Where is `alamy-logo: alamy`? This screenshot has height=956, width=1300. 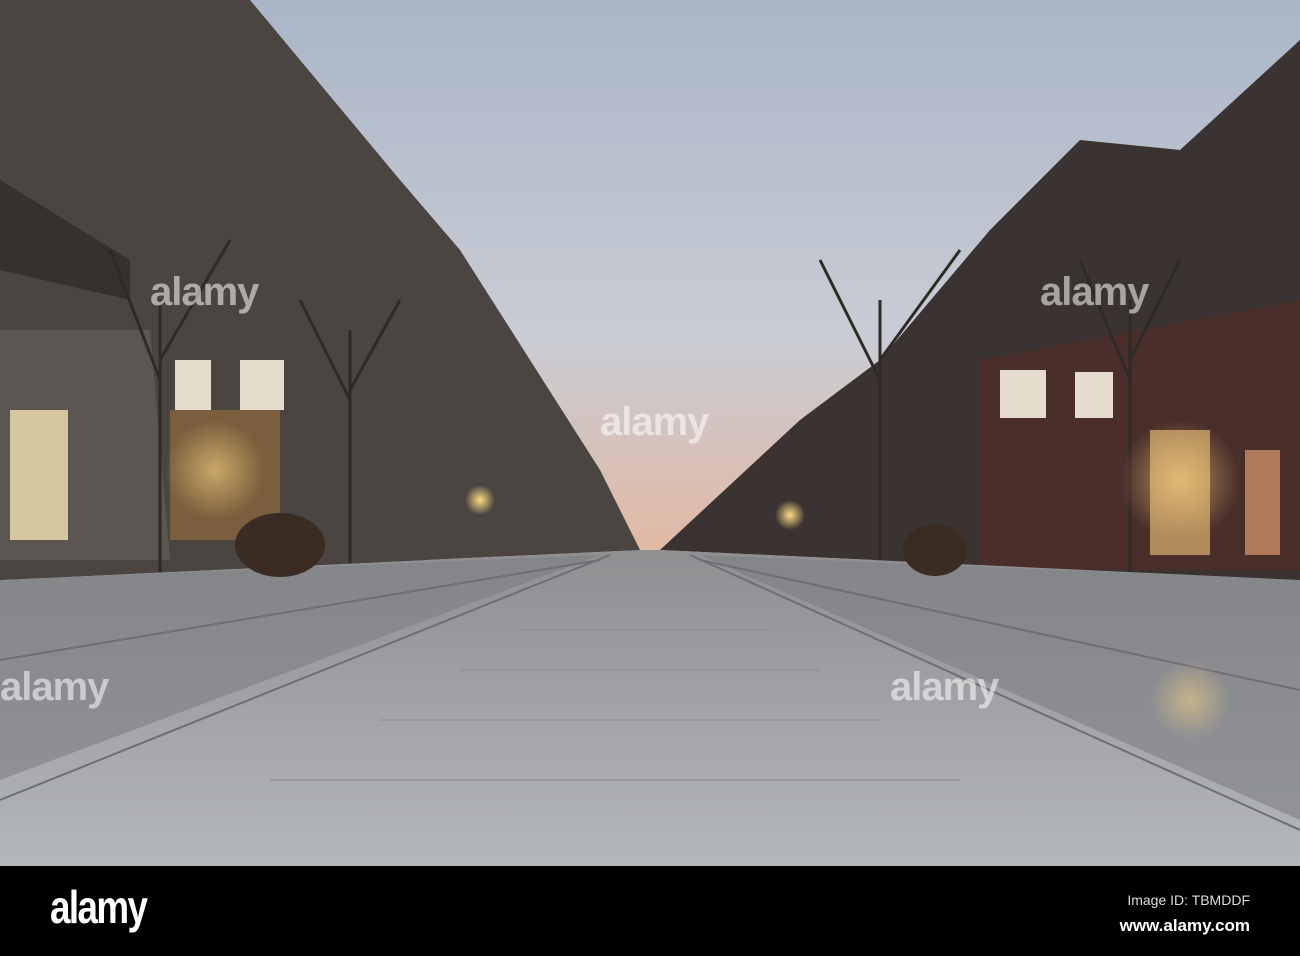
alamy-logo: alamy is located at coordinates (99, 907).